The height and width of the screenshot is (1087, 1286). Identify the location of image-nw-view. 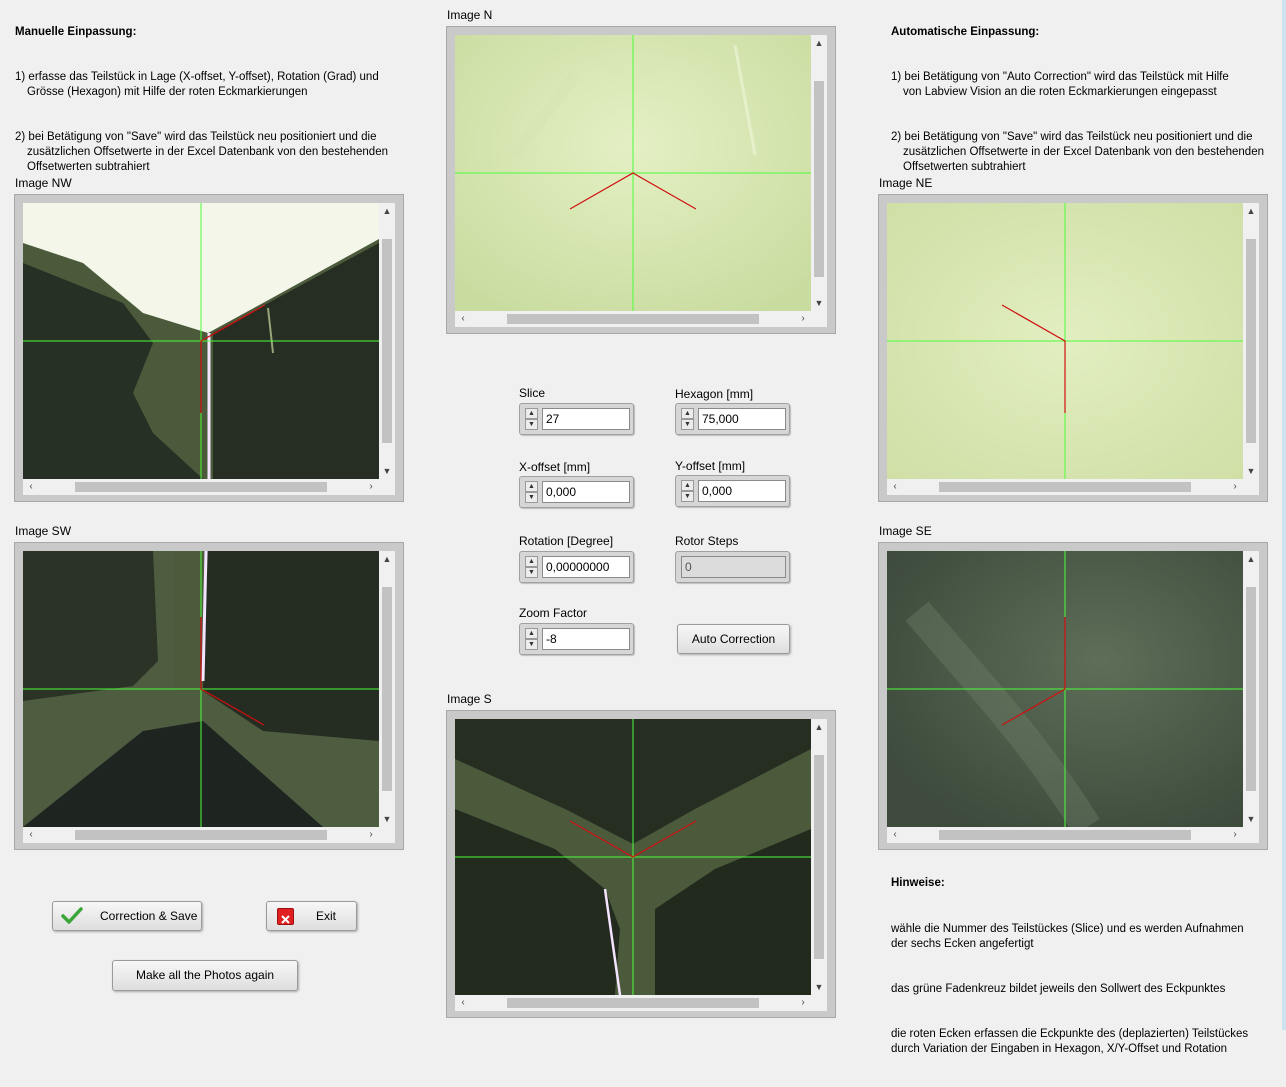
(201, 341).